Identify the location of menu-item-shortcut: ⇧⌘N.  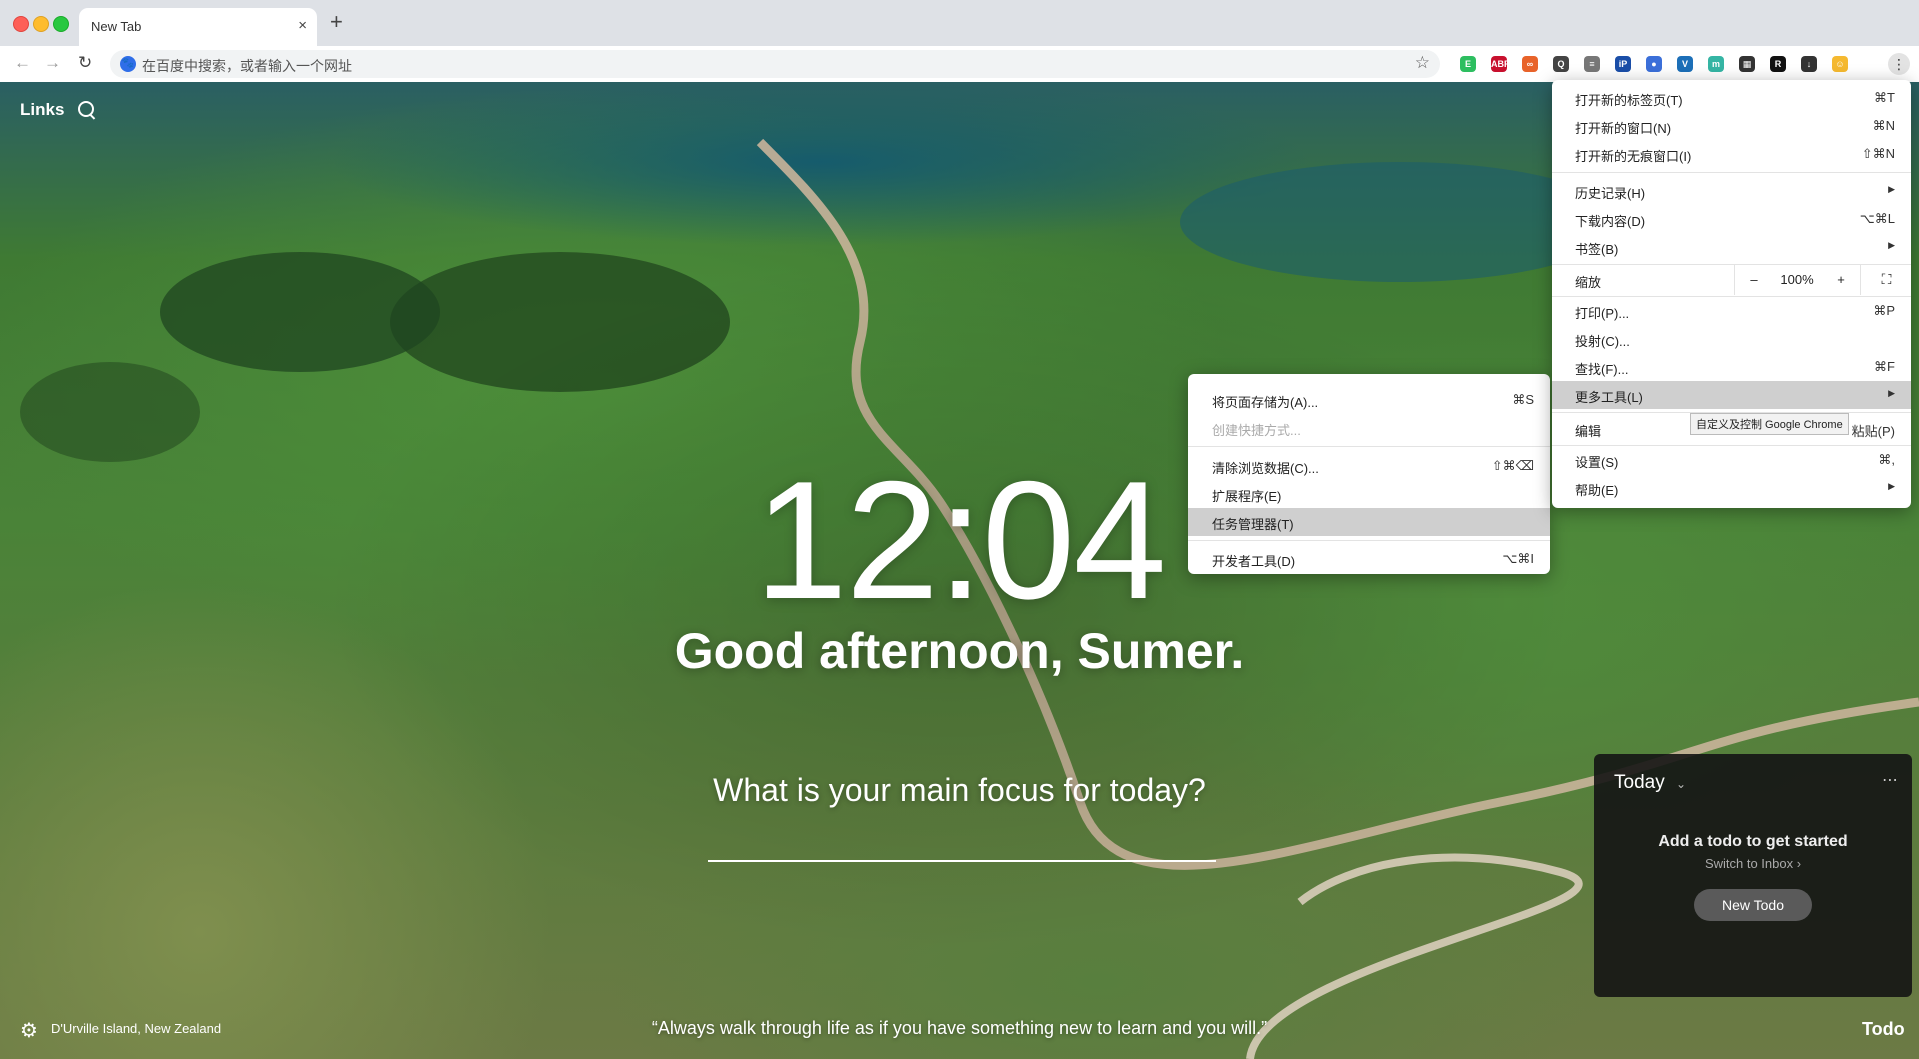
(1878, 153).